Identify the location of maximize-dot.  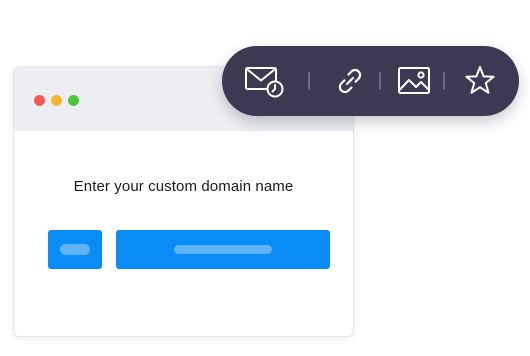
(73, 100).